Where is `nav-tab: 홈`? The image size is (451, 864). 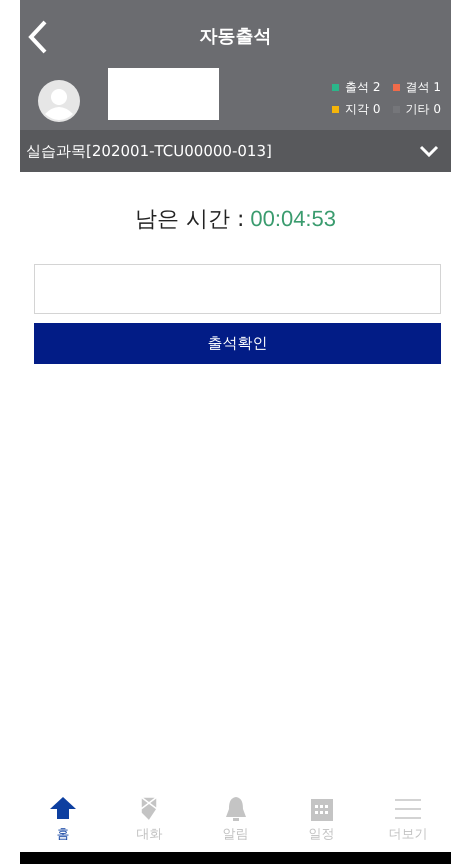
nav-tab: 홈 is located at coordinates (63, 819).